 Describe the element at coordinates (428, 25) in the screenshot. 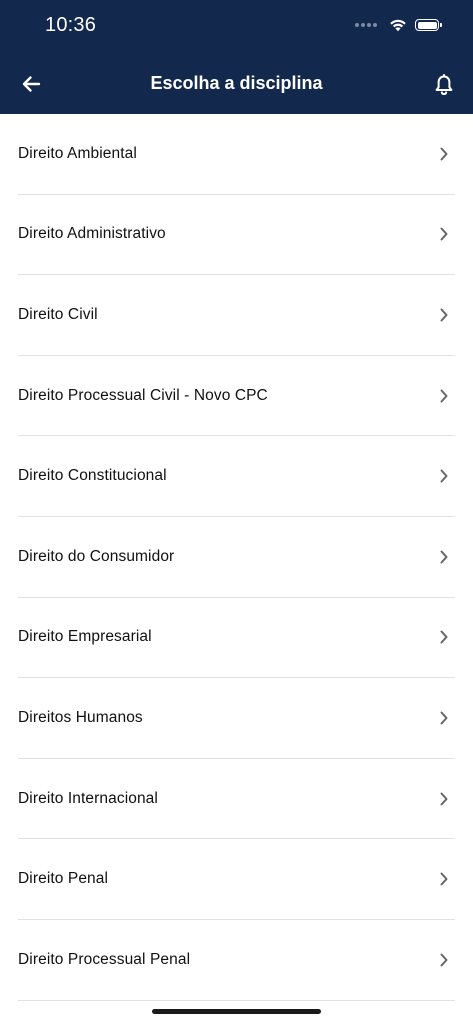

I see `battery-icon` at that location.